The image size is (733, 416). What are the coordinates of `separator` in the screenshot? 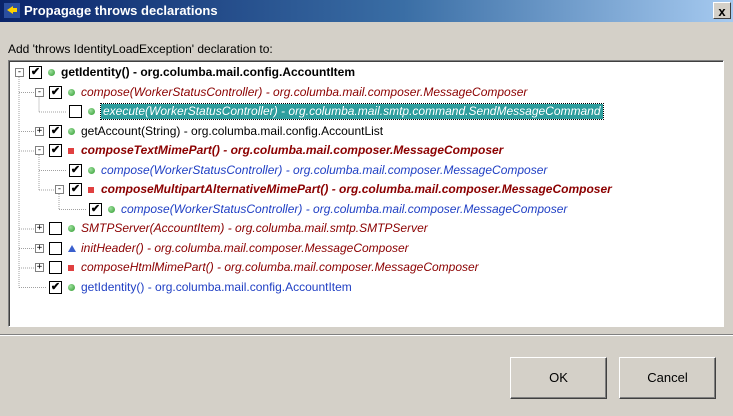 It's located at (366, 335).